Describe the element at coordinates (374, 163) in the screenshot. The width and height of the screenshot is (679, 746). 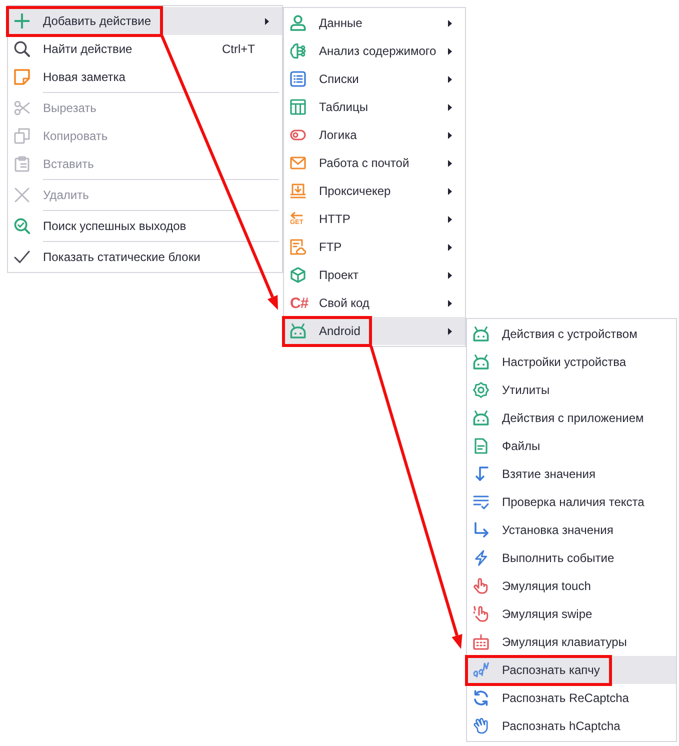
I see `menu-item: Работа с почтой` at that location.